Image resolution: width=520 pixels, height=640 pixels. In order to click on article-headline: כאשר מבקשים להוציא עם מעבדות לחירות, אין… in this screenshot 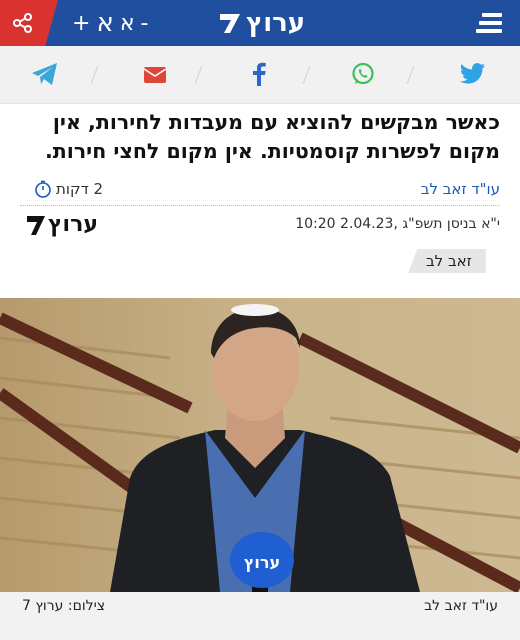, I will do `click(272, 136)`.